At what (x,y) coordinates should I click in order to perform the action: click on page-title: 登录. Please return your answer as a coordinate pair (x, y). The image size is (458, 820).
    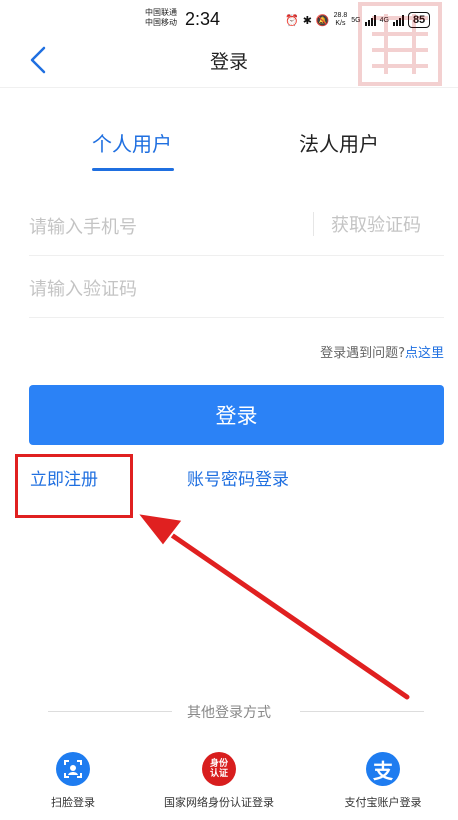
    Looking at the image, I should click on (228, 62).